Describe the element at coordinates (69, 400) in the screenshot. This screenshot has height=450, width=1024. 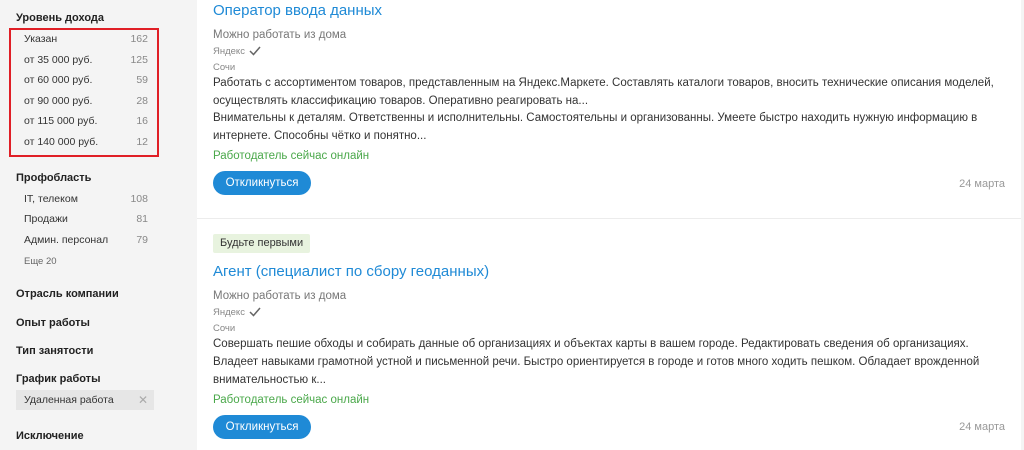
I see `chip-label: Удаленная работа` at that location.